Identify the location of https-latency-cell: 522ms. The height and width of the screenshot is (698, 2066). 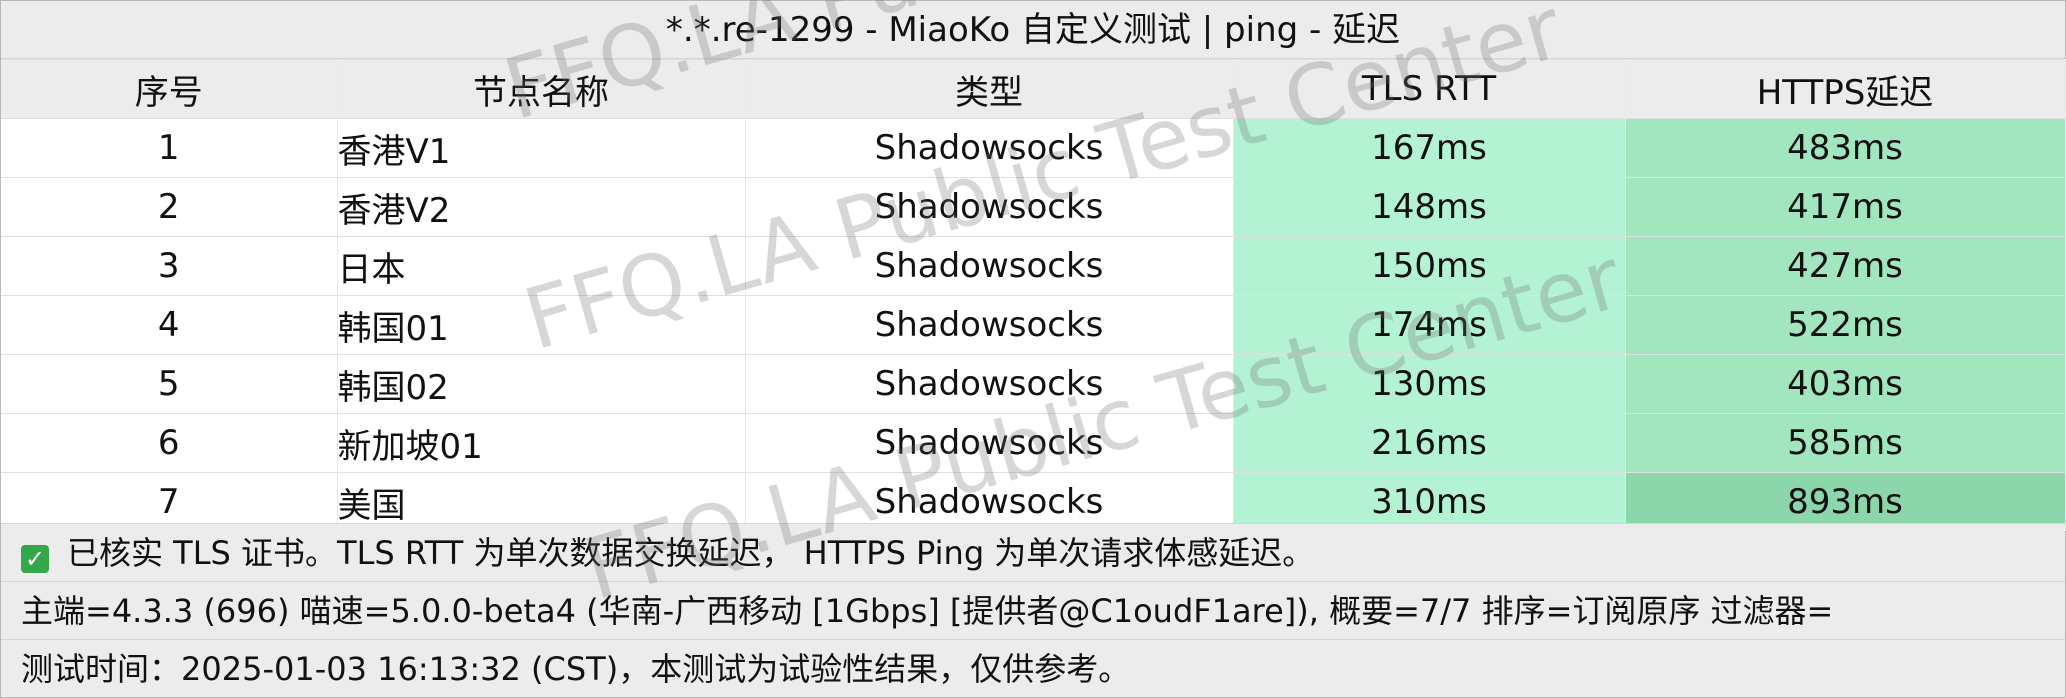
(1845, 325).